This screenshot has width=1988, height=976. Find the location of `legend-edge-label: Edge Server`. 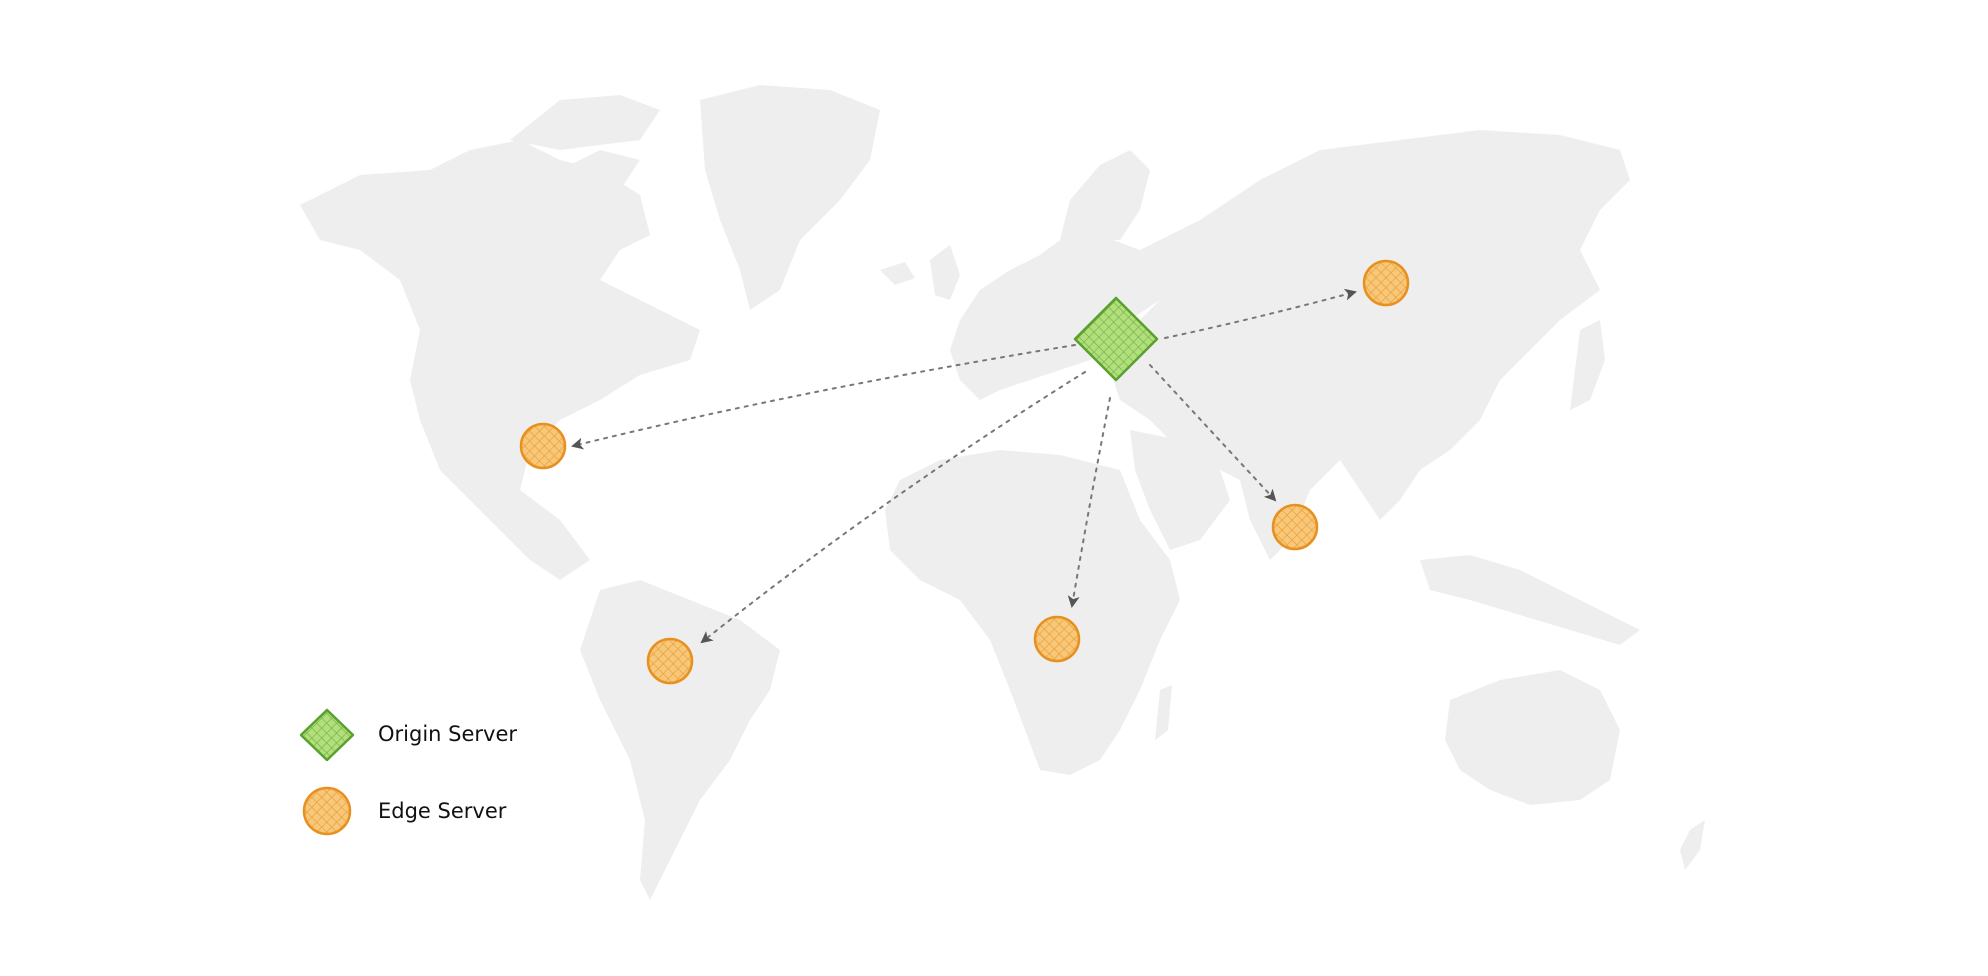

legend-edge-label: Edge Server is located at coordinates (442, 811).